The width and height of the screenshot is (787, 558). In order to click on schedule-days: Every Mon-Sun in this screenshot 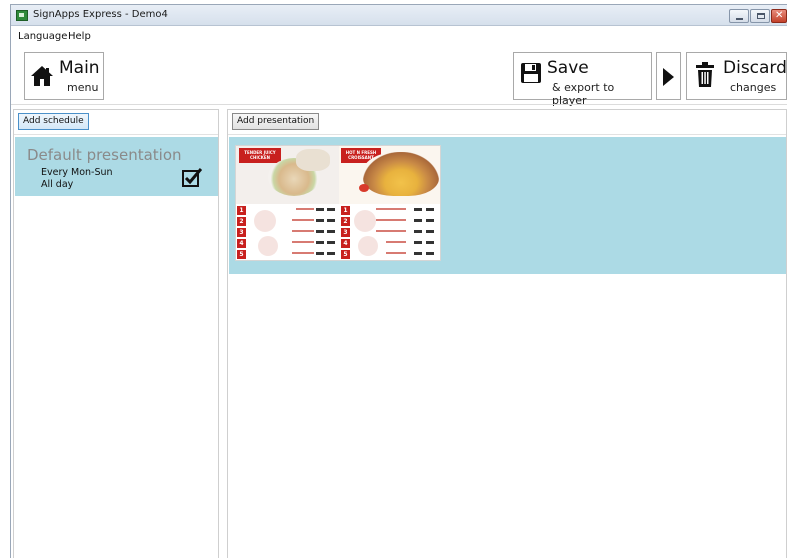, I will do `click(77, 172)`.